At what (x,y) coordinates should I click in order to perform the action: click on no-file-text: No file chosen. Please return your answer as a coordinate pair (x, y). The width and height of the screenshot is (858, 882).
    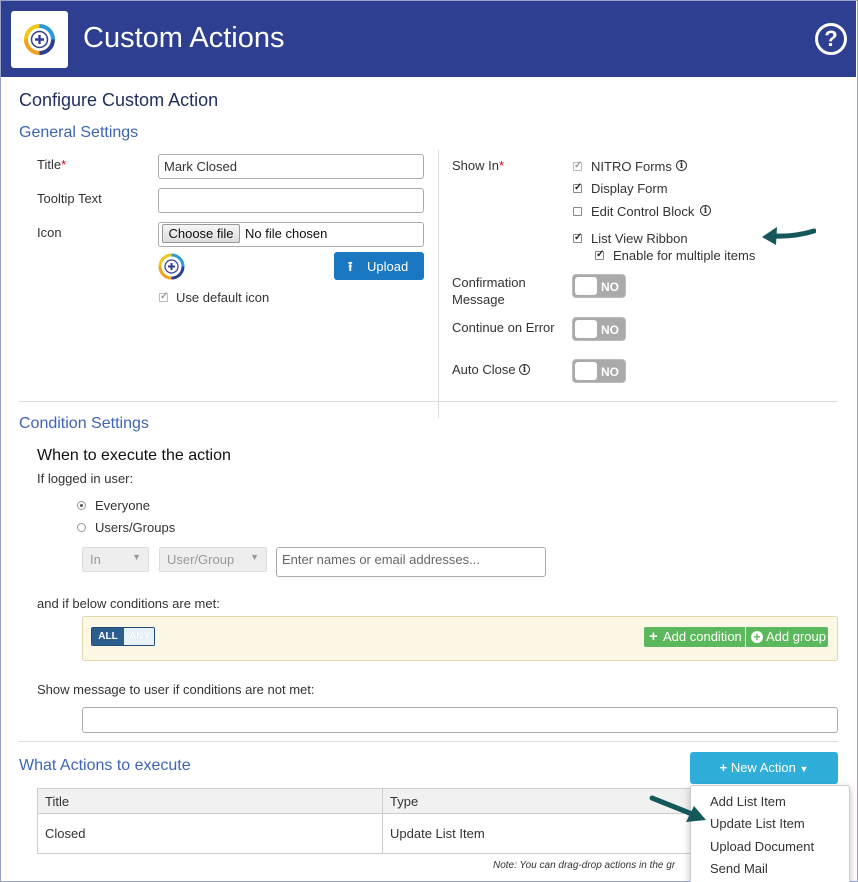
    Looking at the image, I should click on (286, 233).